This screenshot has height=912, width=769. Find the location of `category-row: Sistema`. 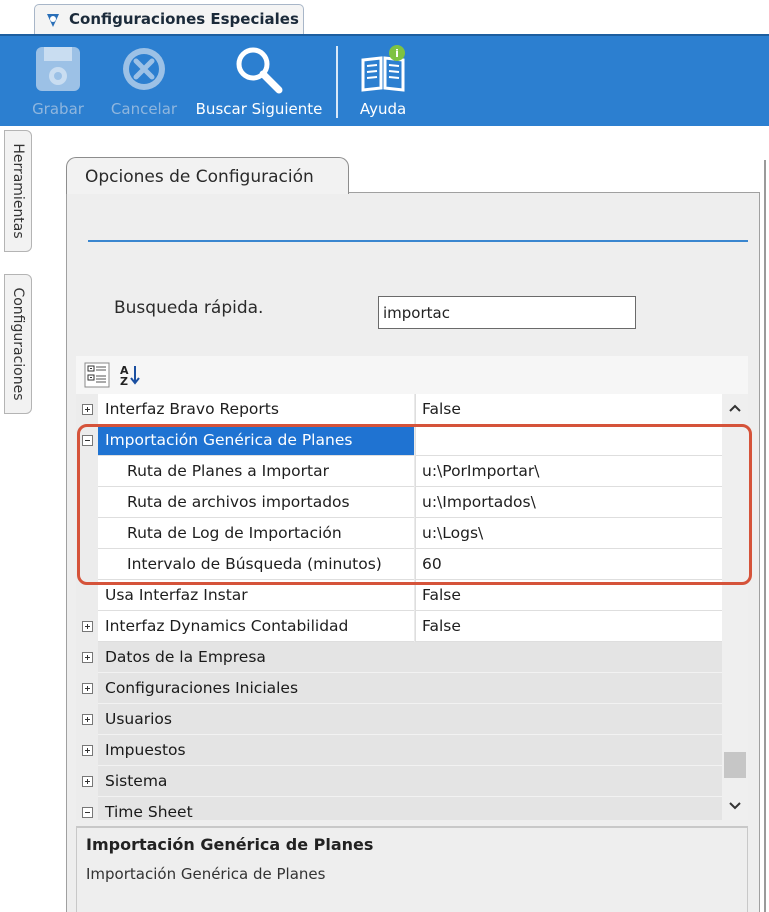

category-row: Sistema is located at coordinates (399, 781).